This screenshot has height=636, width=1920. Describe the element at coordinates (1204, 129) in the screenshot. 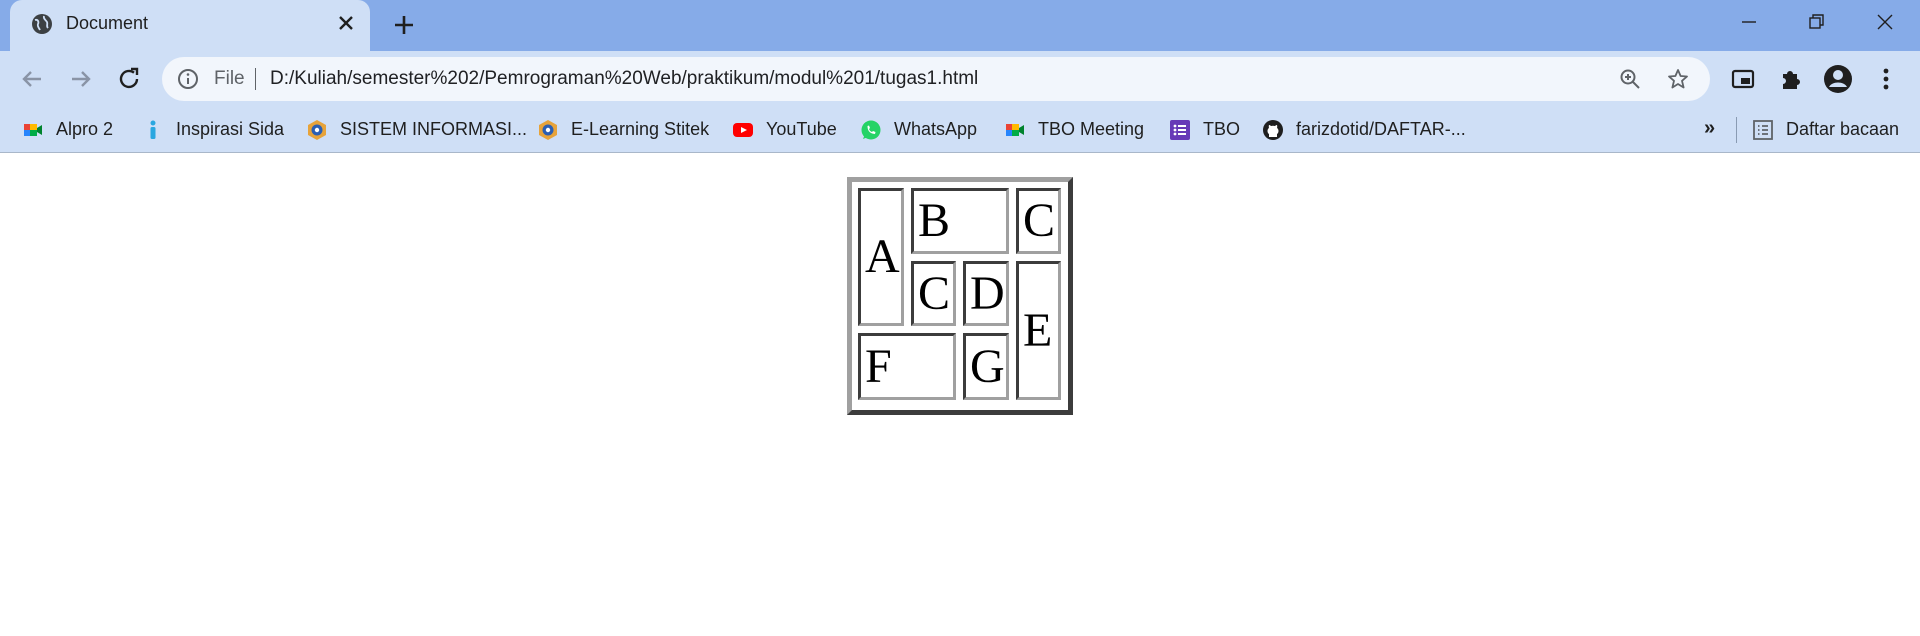

I see `bookmark-tbo: TBO` at that location.